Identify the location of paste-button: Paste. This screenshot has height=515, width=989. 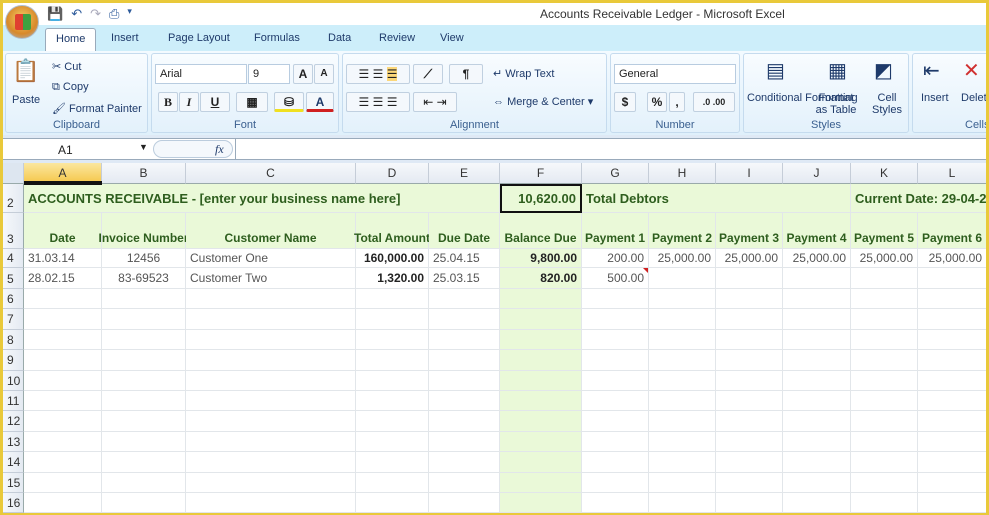
(26, 100).